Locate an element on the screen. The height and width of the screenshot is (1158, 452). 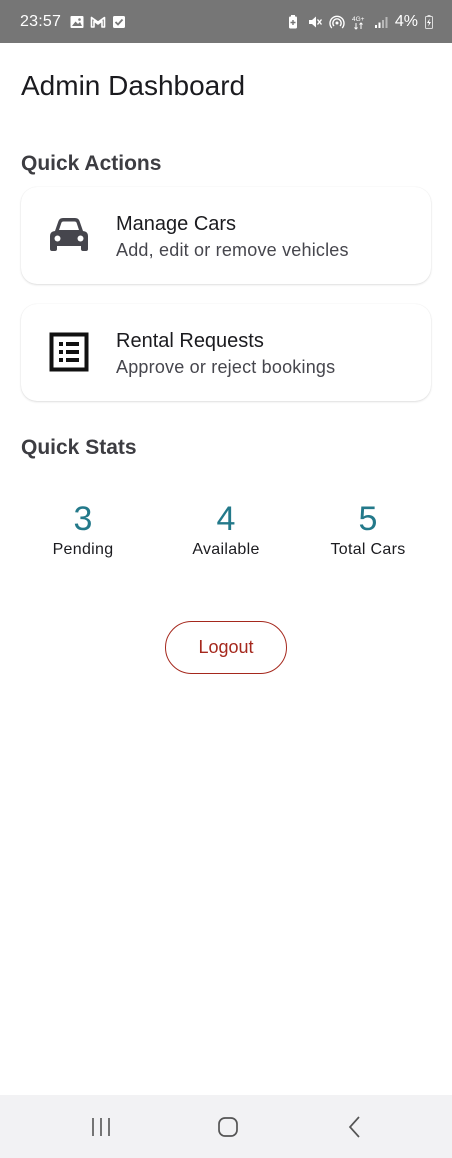
stat-total-cars: 5 Total Cars is located at coordinates (368, 528).